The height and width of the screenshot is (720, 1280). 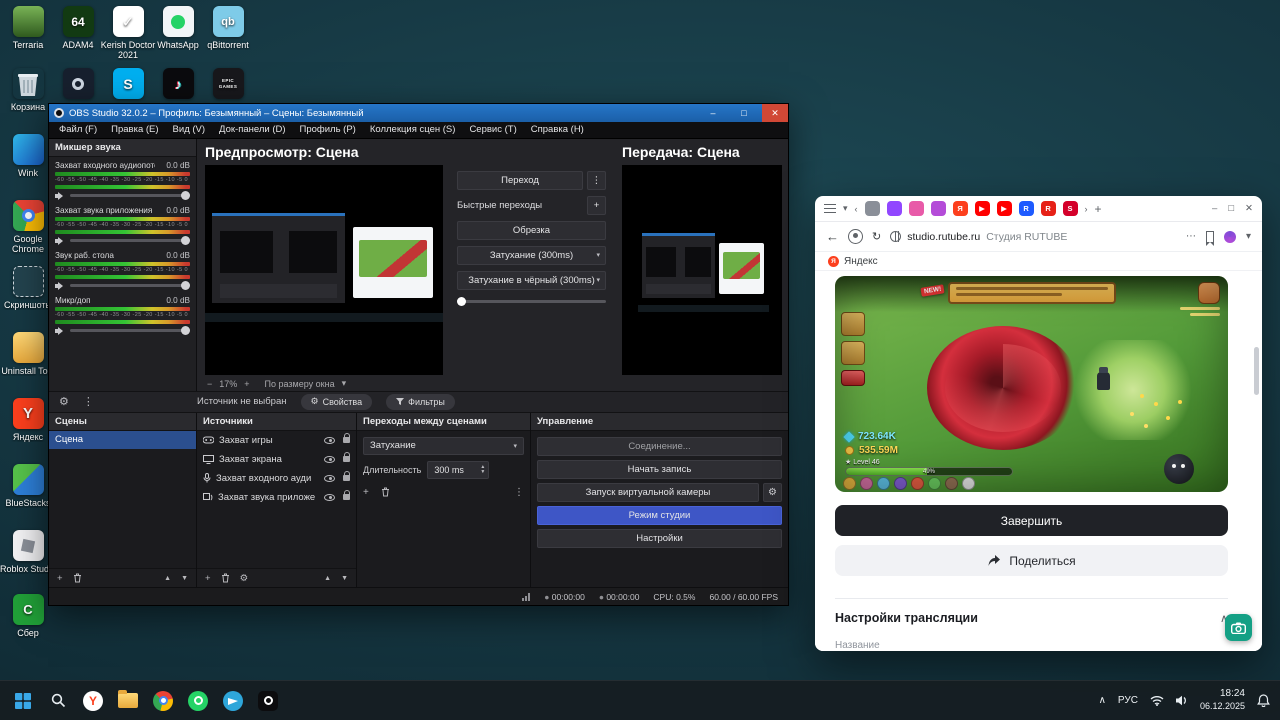 I want to click on more-icon: ⋯, so click(x=1191, y=236).